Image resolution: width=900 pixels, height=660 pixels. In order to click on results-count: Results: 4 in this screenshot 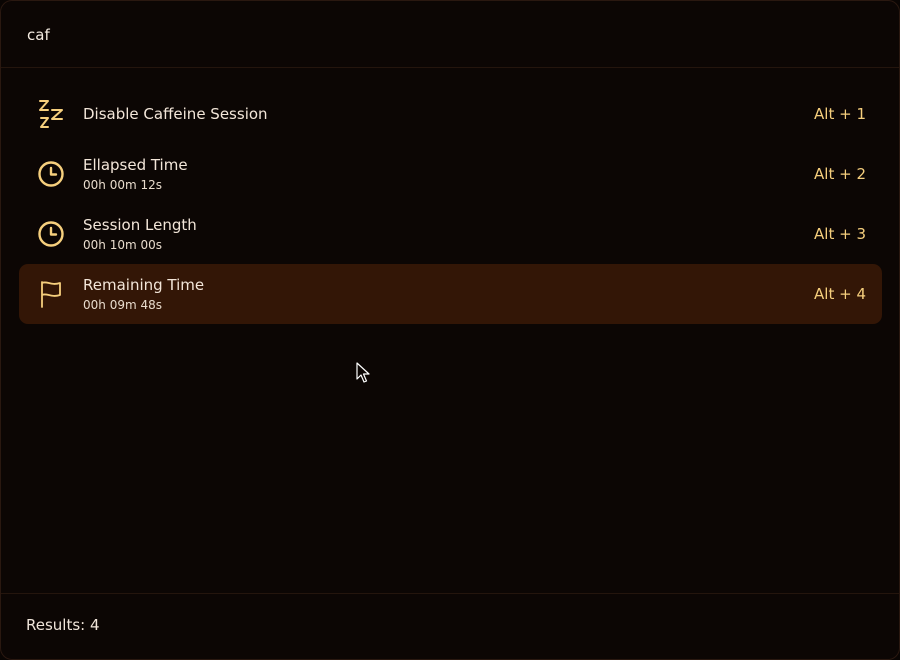, I will do `click(63, 625)`.